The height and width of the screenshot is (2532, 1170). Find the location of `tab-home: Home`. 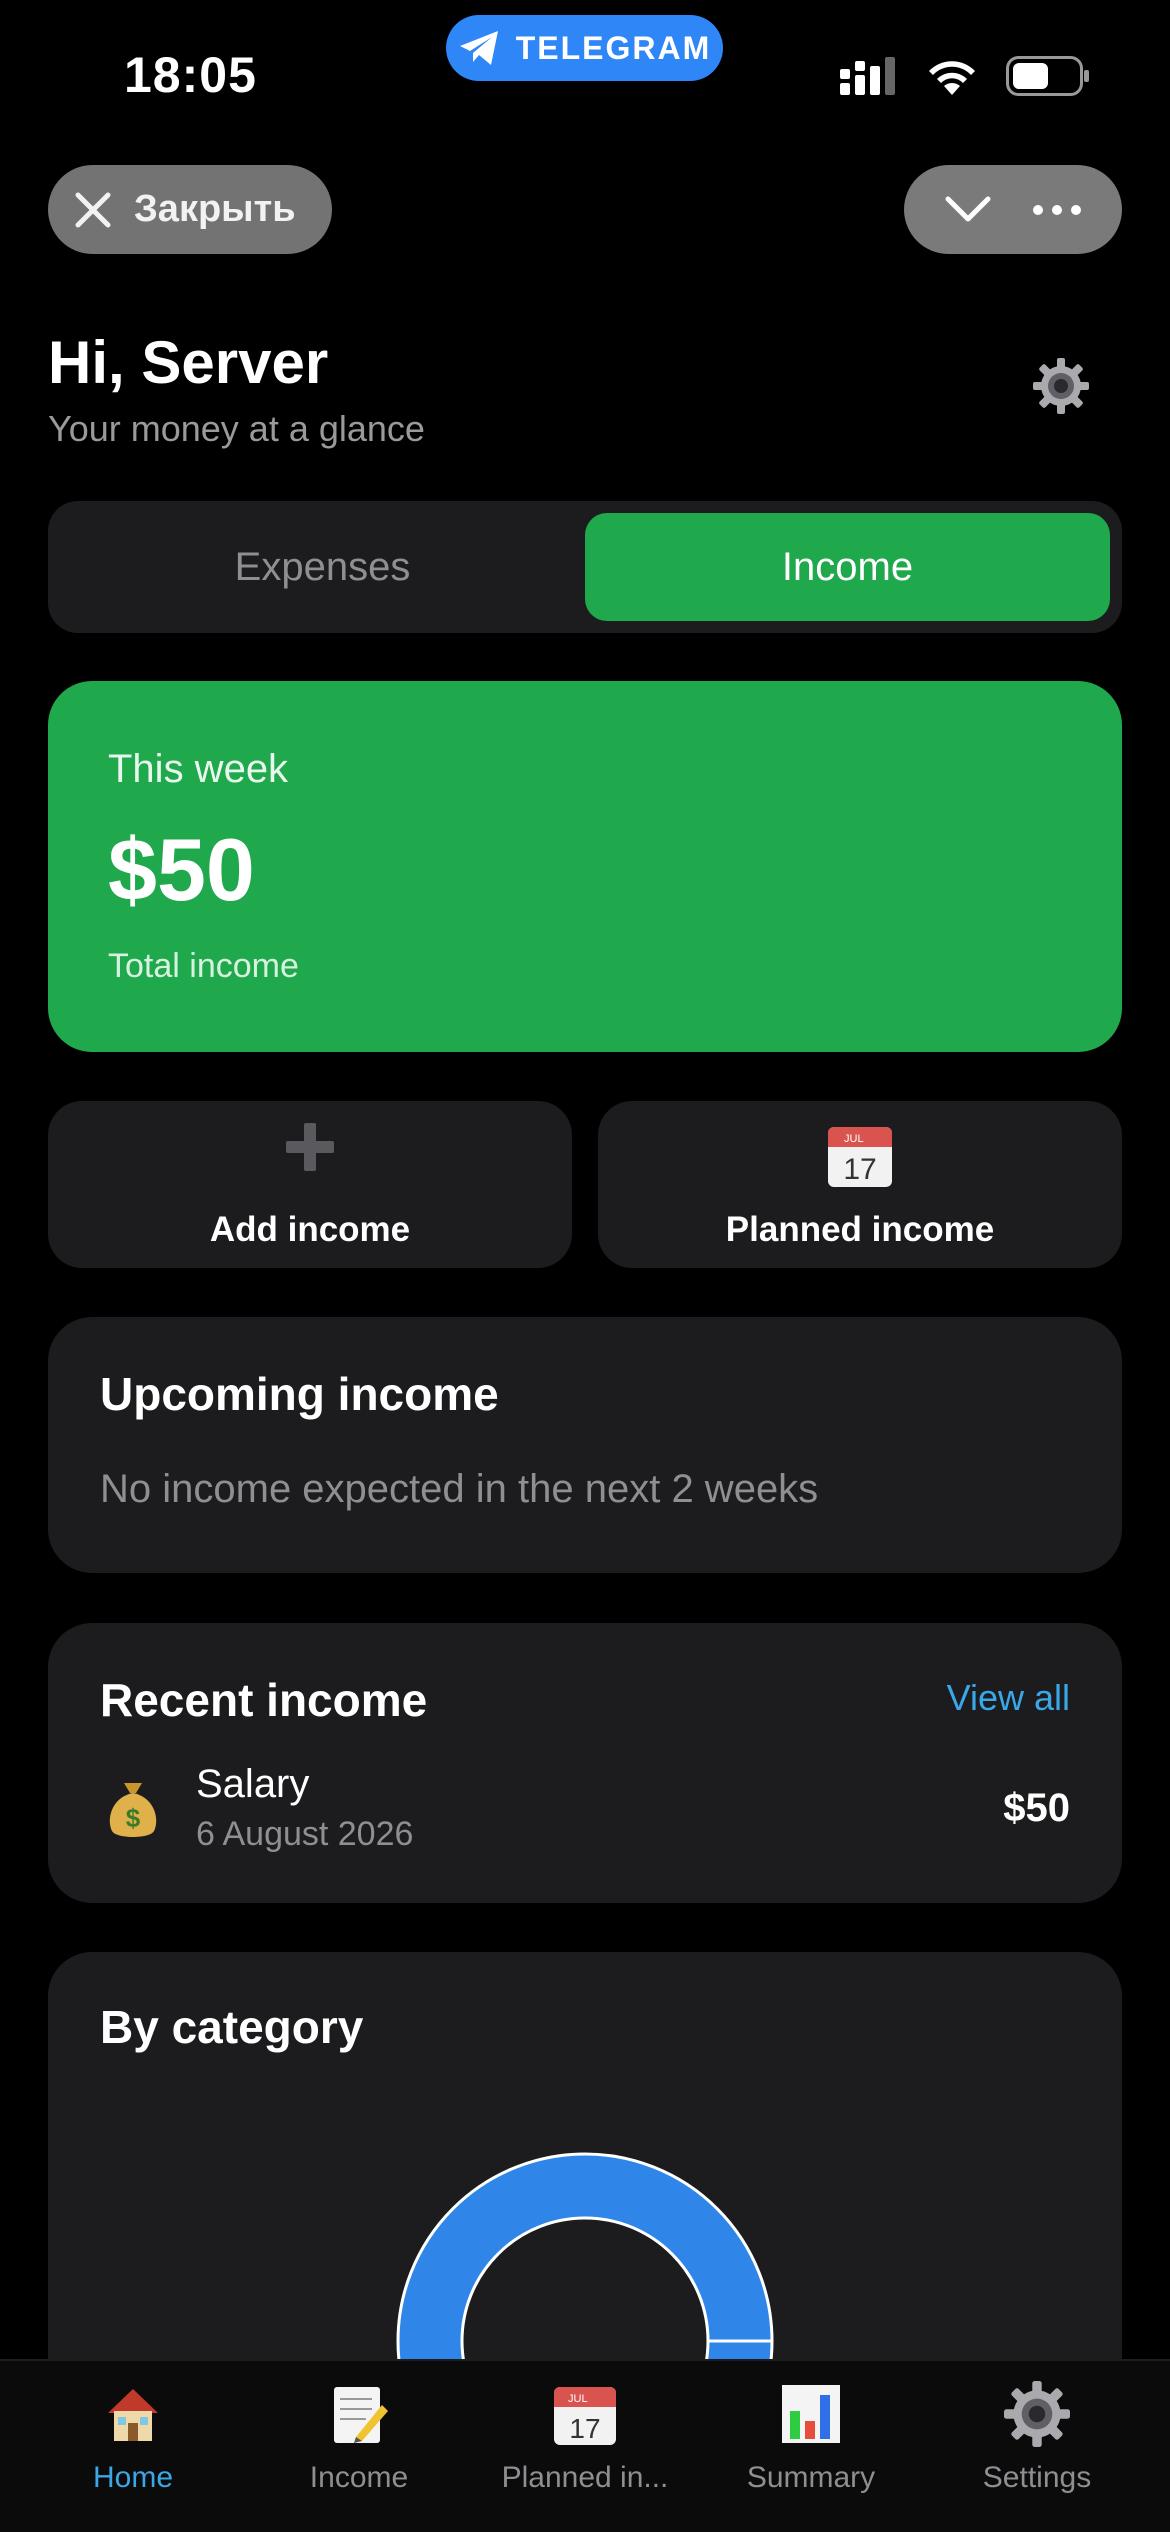

tab-home: Home is located at coordinates (133, 2456).